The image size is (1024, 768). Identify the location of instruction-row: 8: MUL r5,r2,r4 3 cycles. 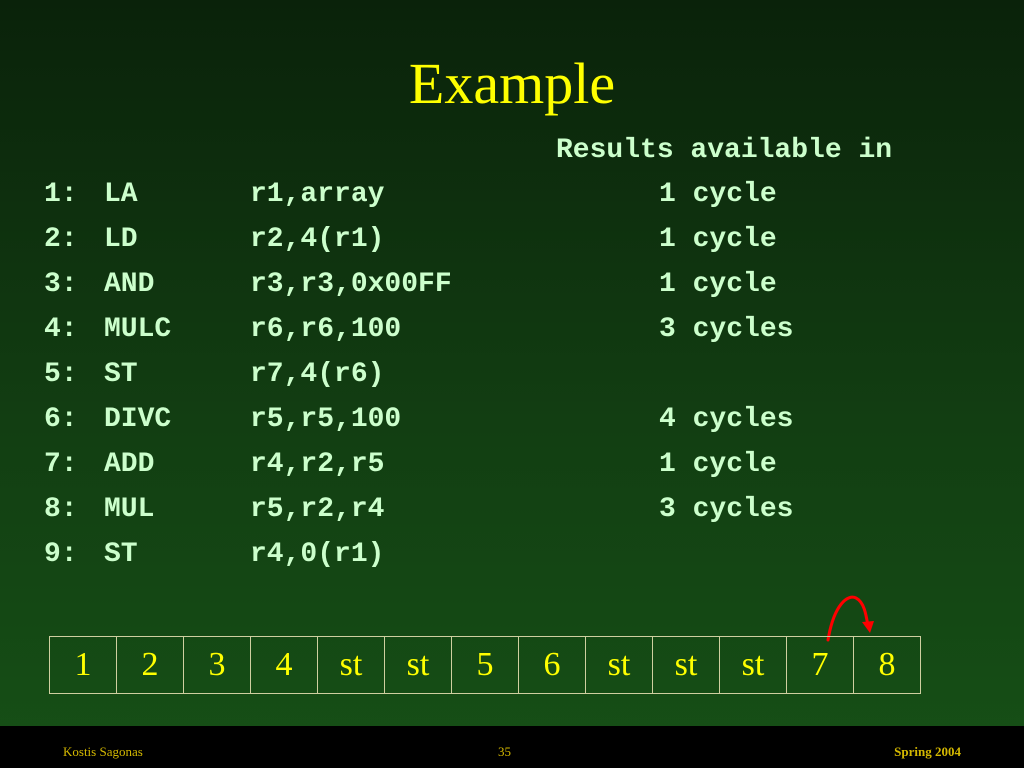
(418, 510).